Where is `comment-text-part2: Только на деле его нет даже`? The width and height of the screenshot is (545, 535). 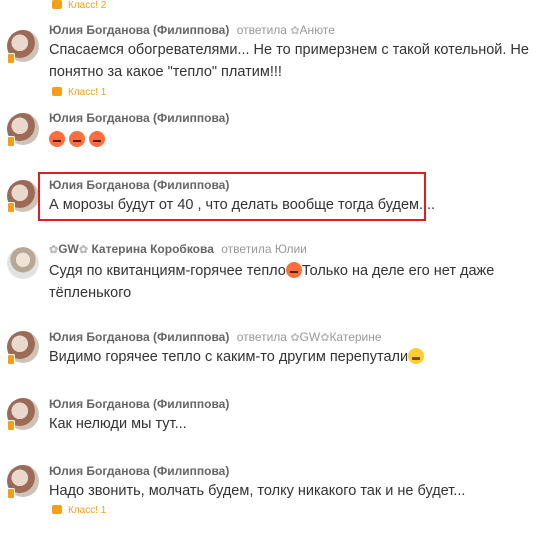
comment-text-part2: Только на деле его нет даже is located at coordinates (398, 271).